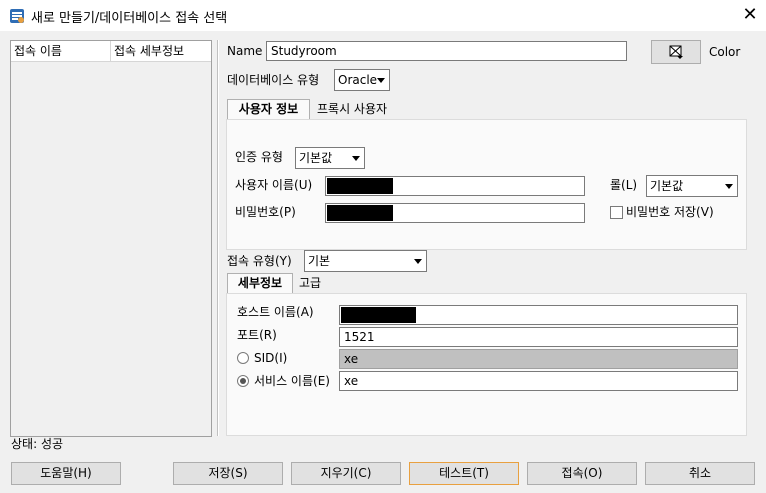 This screenshot has width=766, height=493. Describe the element at coordinates (17, 16) in the screenshot. I see `sql-developer-icon` at that location.